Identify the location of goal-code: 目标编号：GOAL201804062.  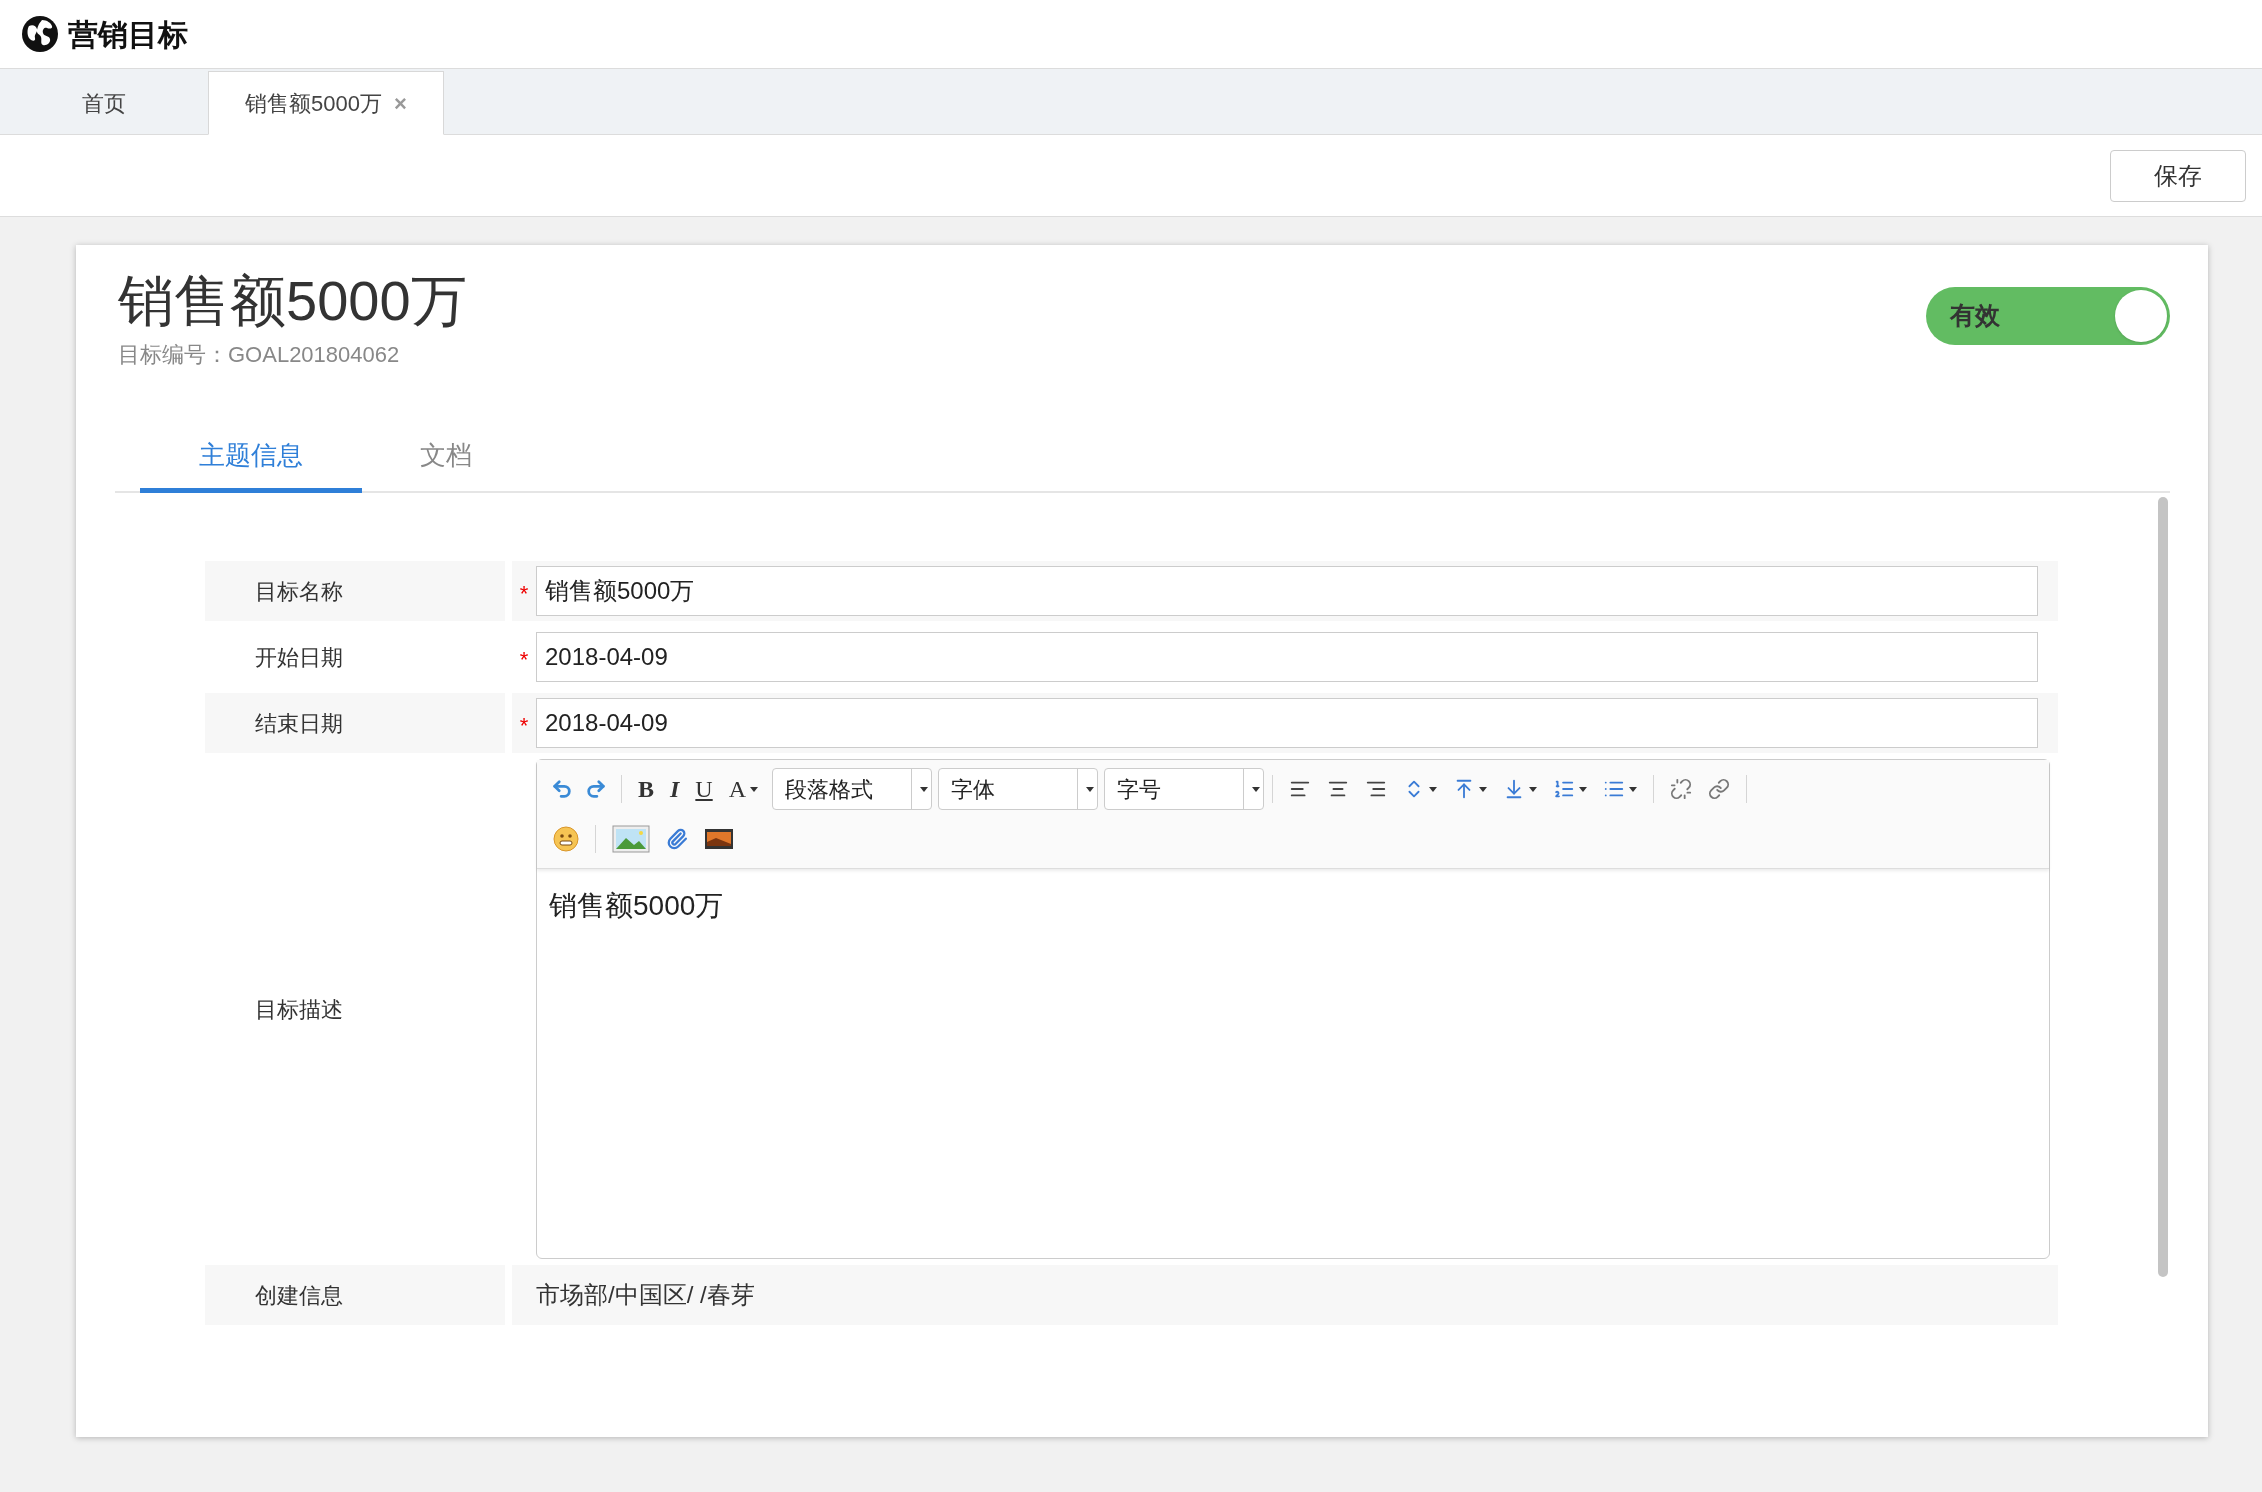
(259, 355).